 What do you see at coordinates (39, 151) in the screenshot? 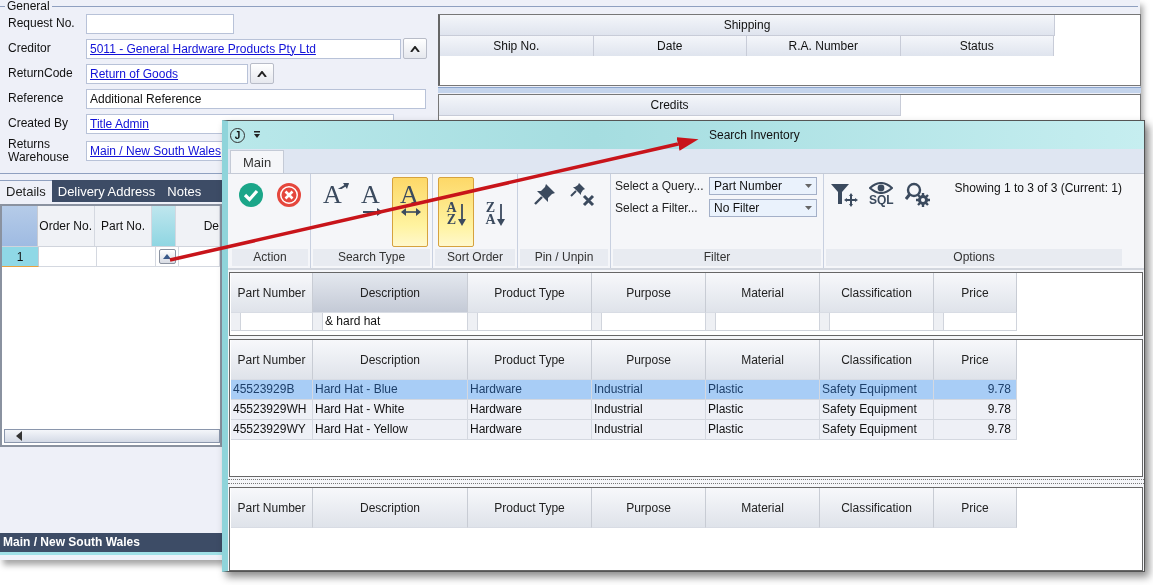
I see `field-label: Returns Warehouse` at bounding box center [39, 151].